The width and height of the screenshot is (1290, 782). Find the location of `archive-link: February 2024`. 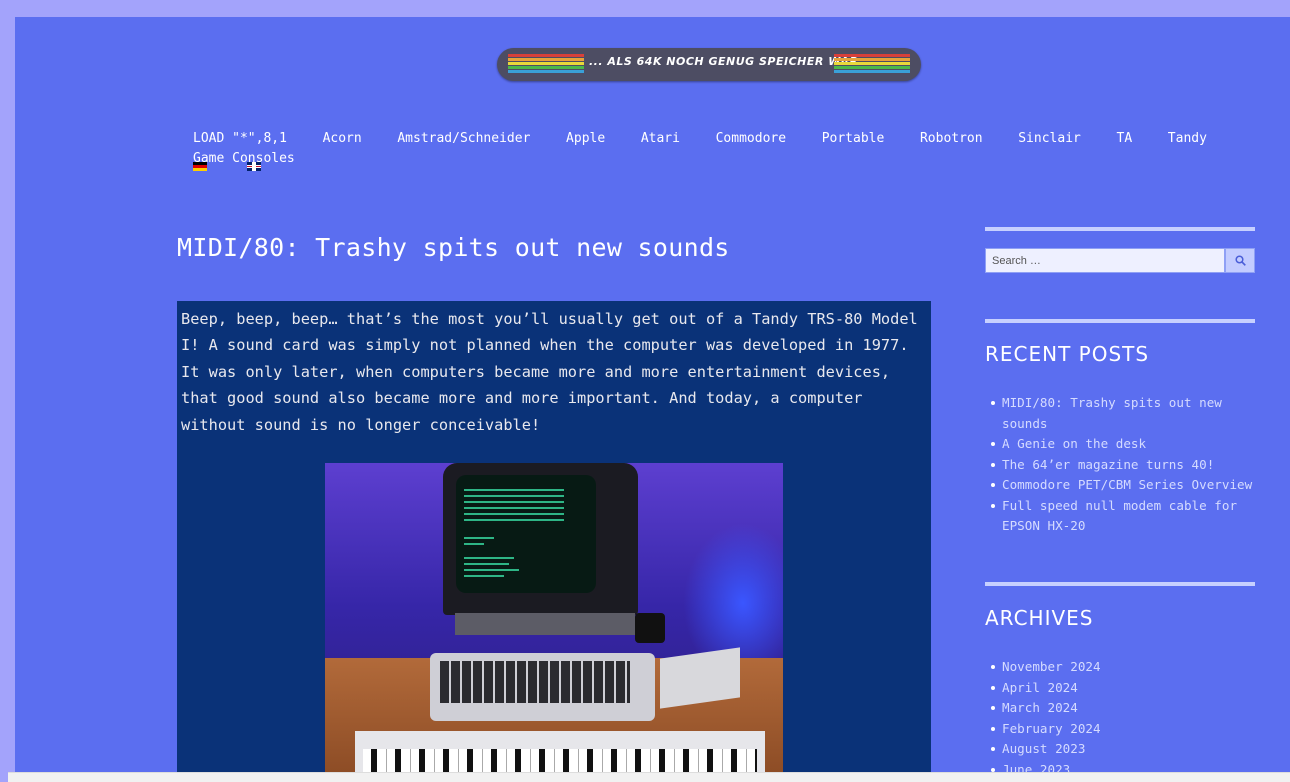

archive-link: February 2024 is located at coordinates (1051, 728).